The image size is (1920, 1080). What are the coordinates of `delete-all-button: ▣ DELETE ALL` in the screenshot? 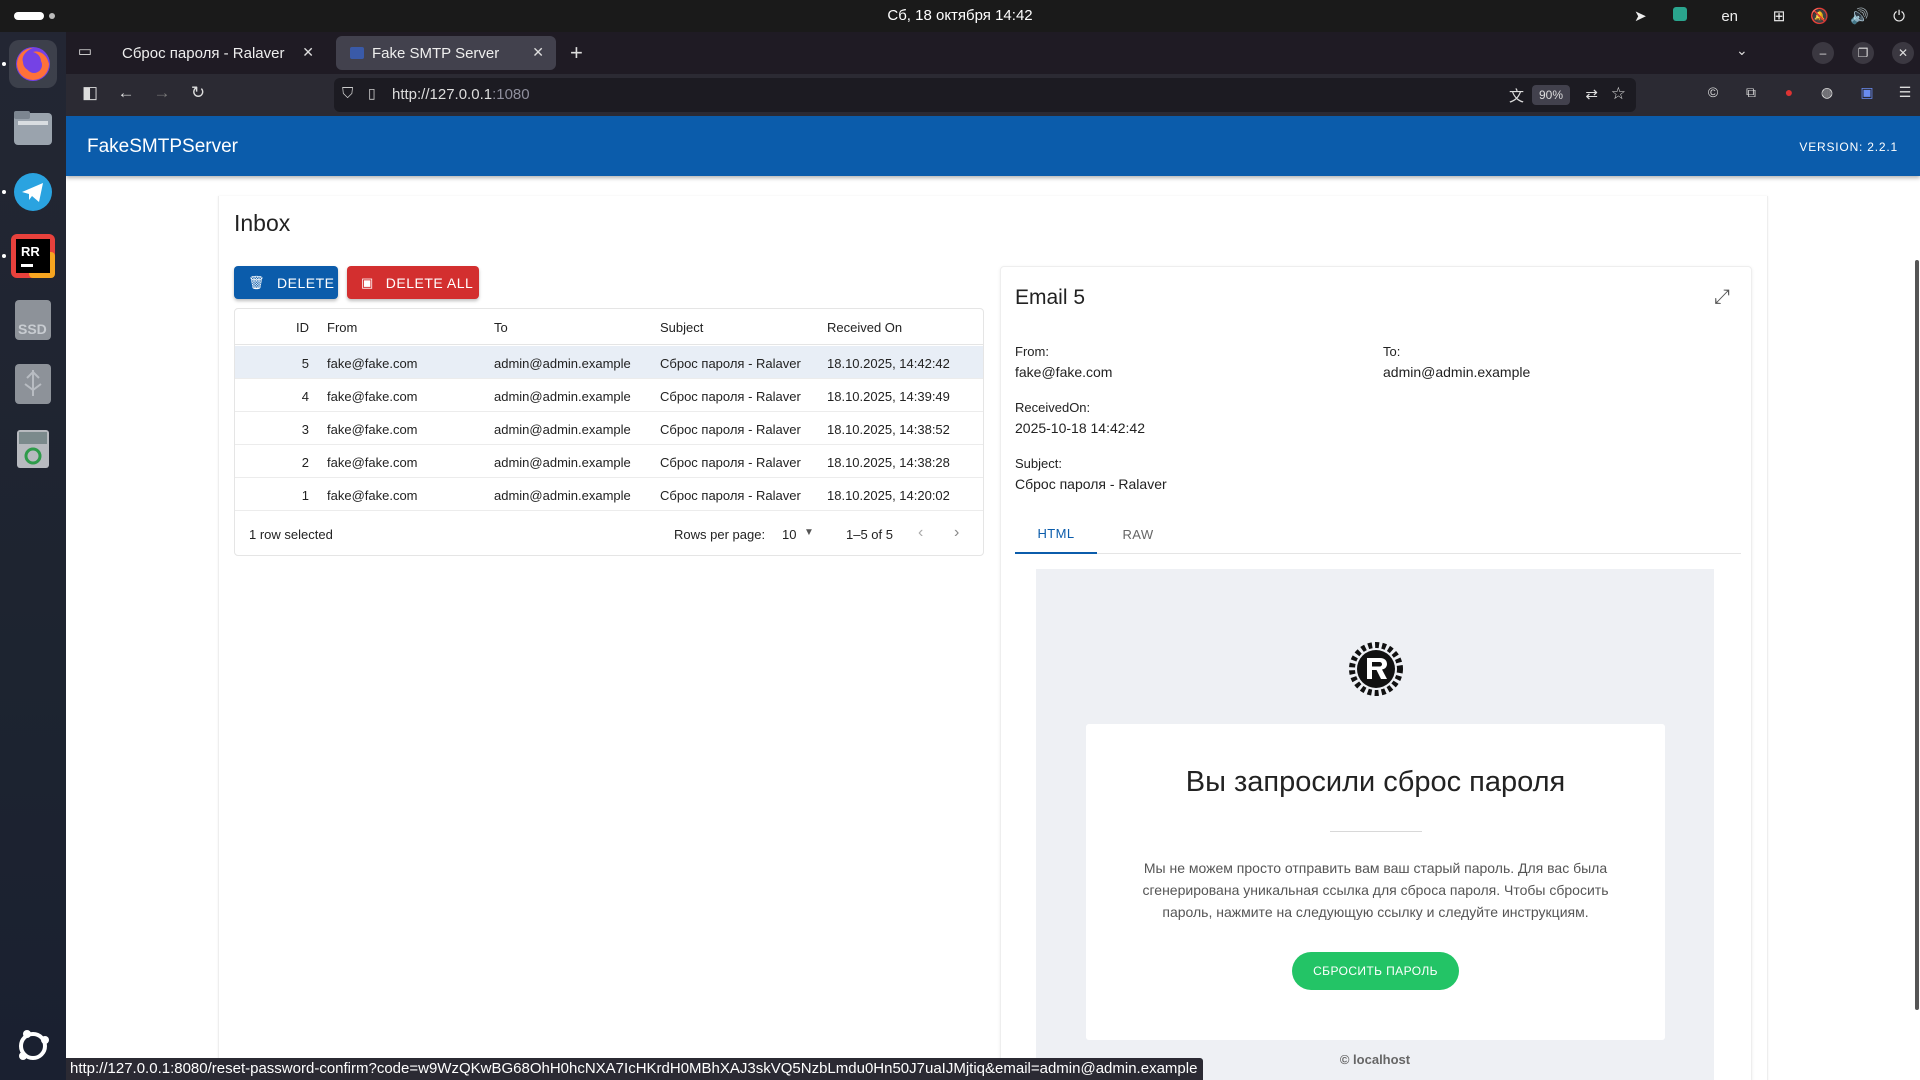 It's located at (413, 282).